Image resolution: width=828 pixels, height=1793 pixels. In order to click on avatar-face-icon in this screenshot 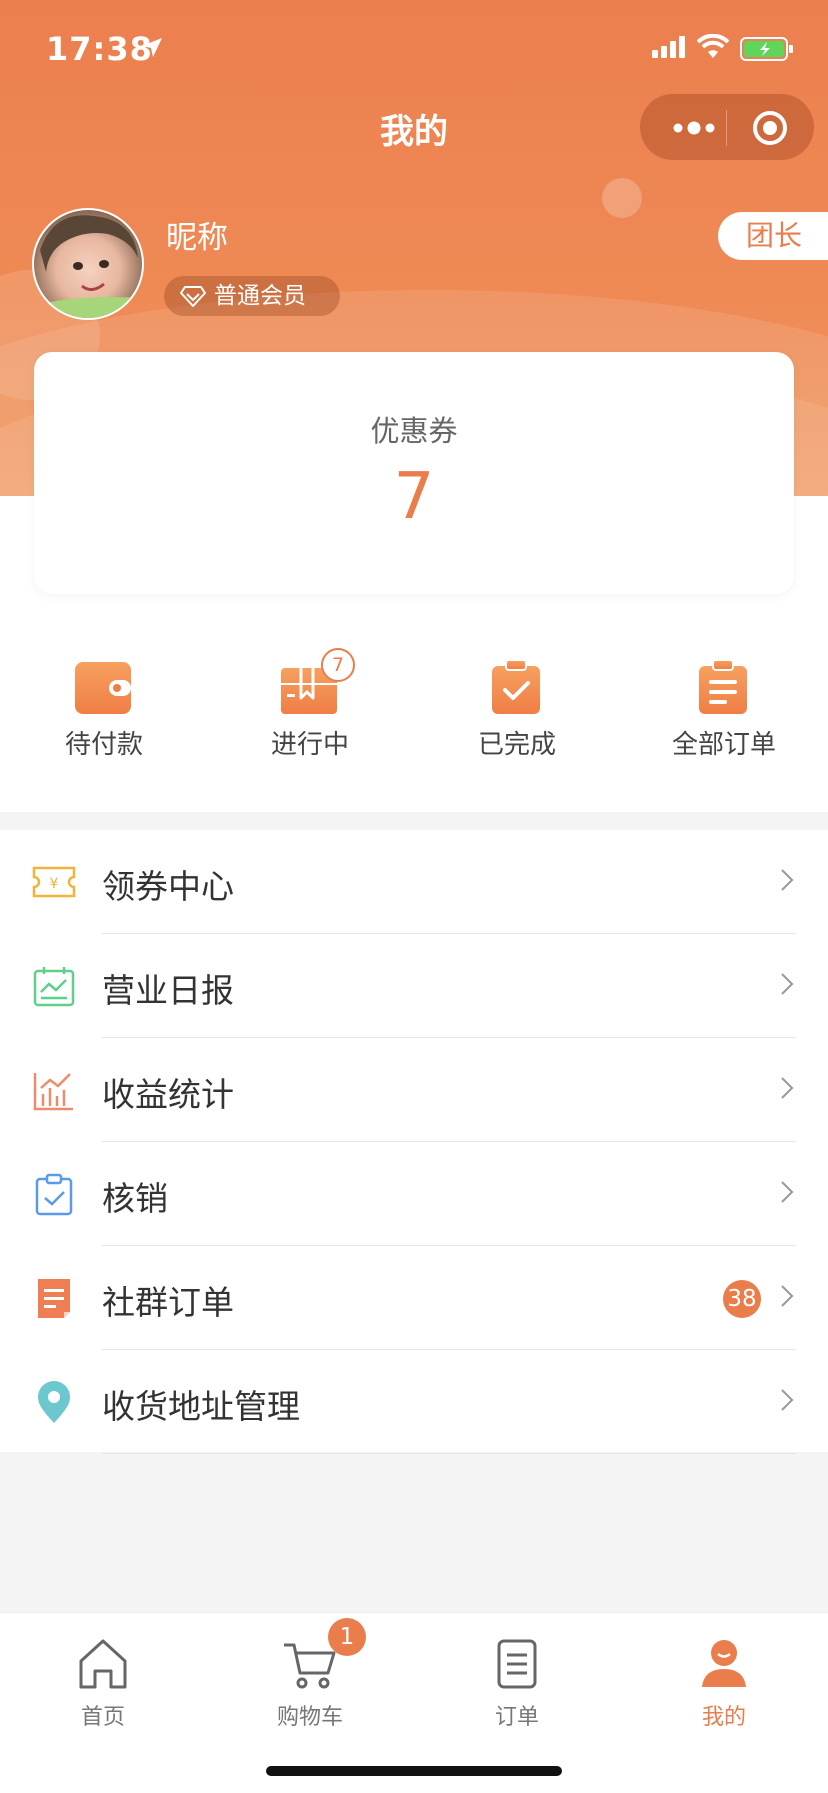, I will do `click(88, 266)`.